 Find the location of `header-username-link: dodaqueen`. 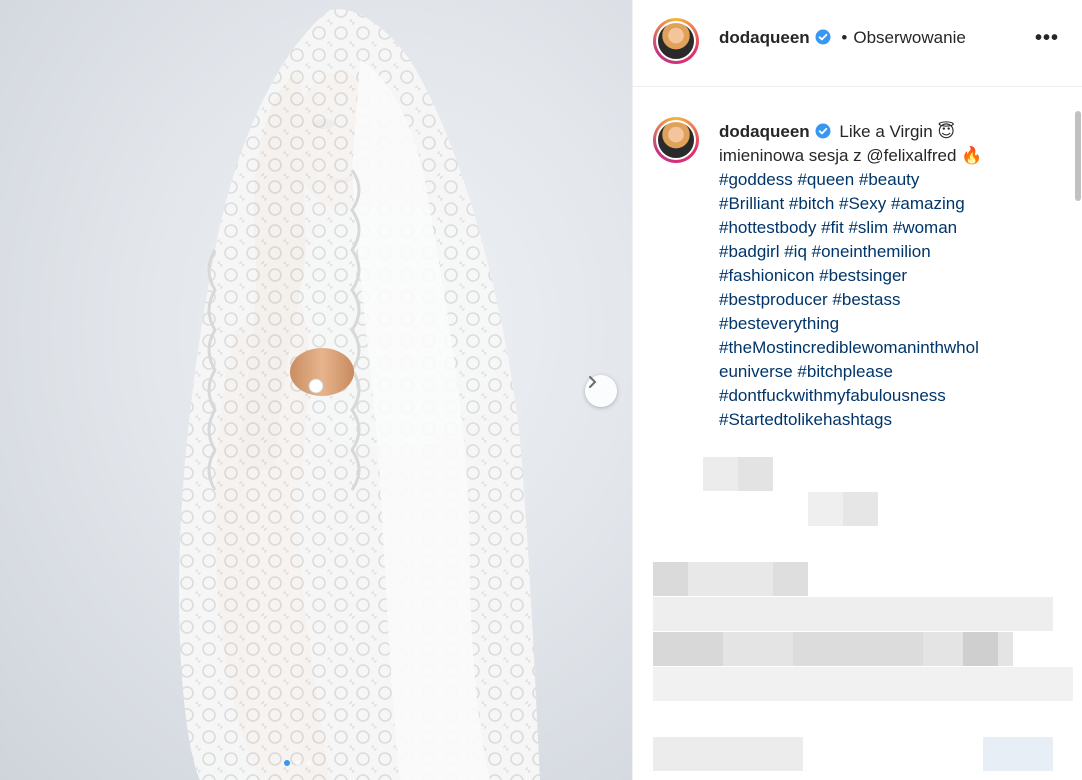

header-username-link: dodaqueen is located at coordinates (764, 37).